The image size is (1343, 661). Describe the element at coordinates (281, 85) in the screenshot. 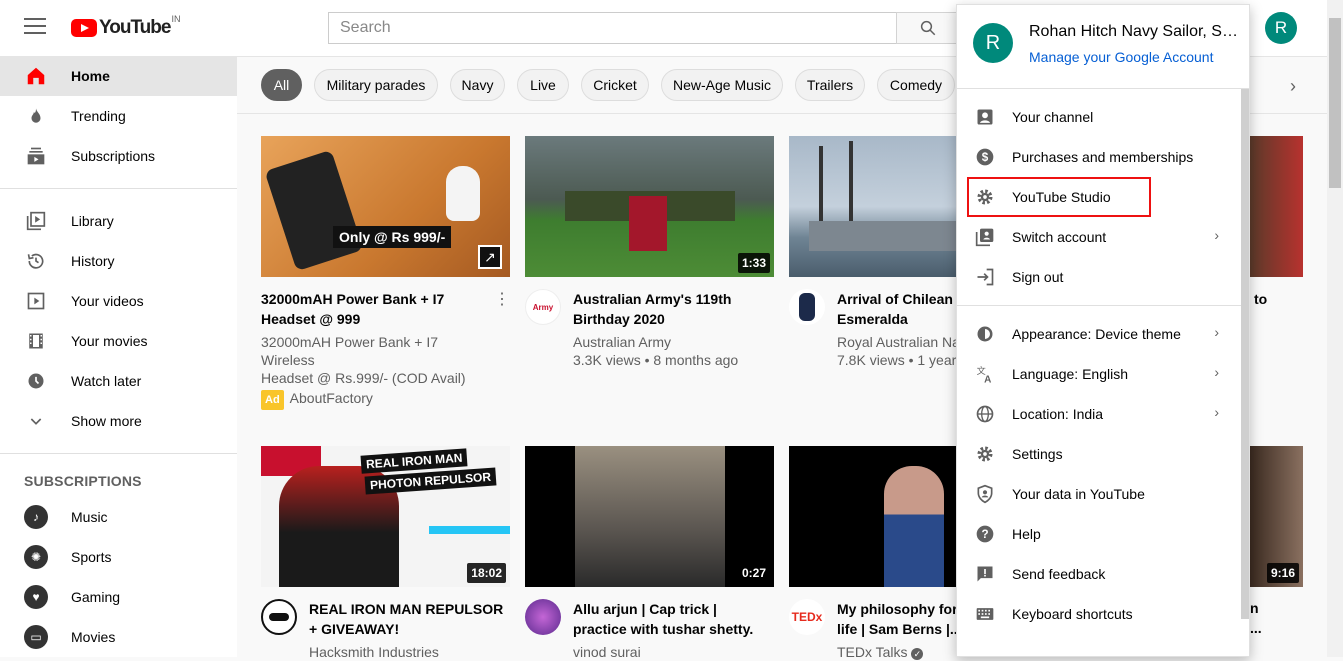

I see `chip-all: All` at that location.